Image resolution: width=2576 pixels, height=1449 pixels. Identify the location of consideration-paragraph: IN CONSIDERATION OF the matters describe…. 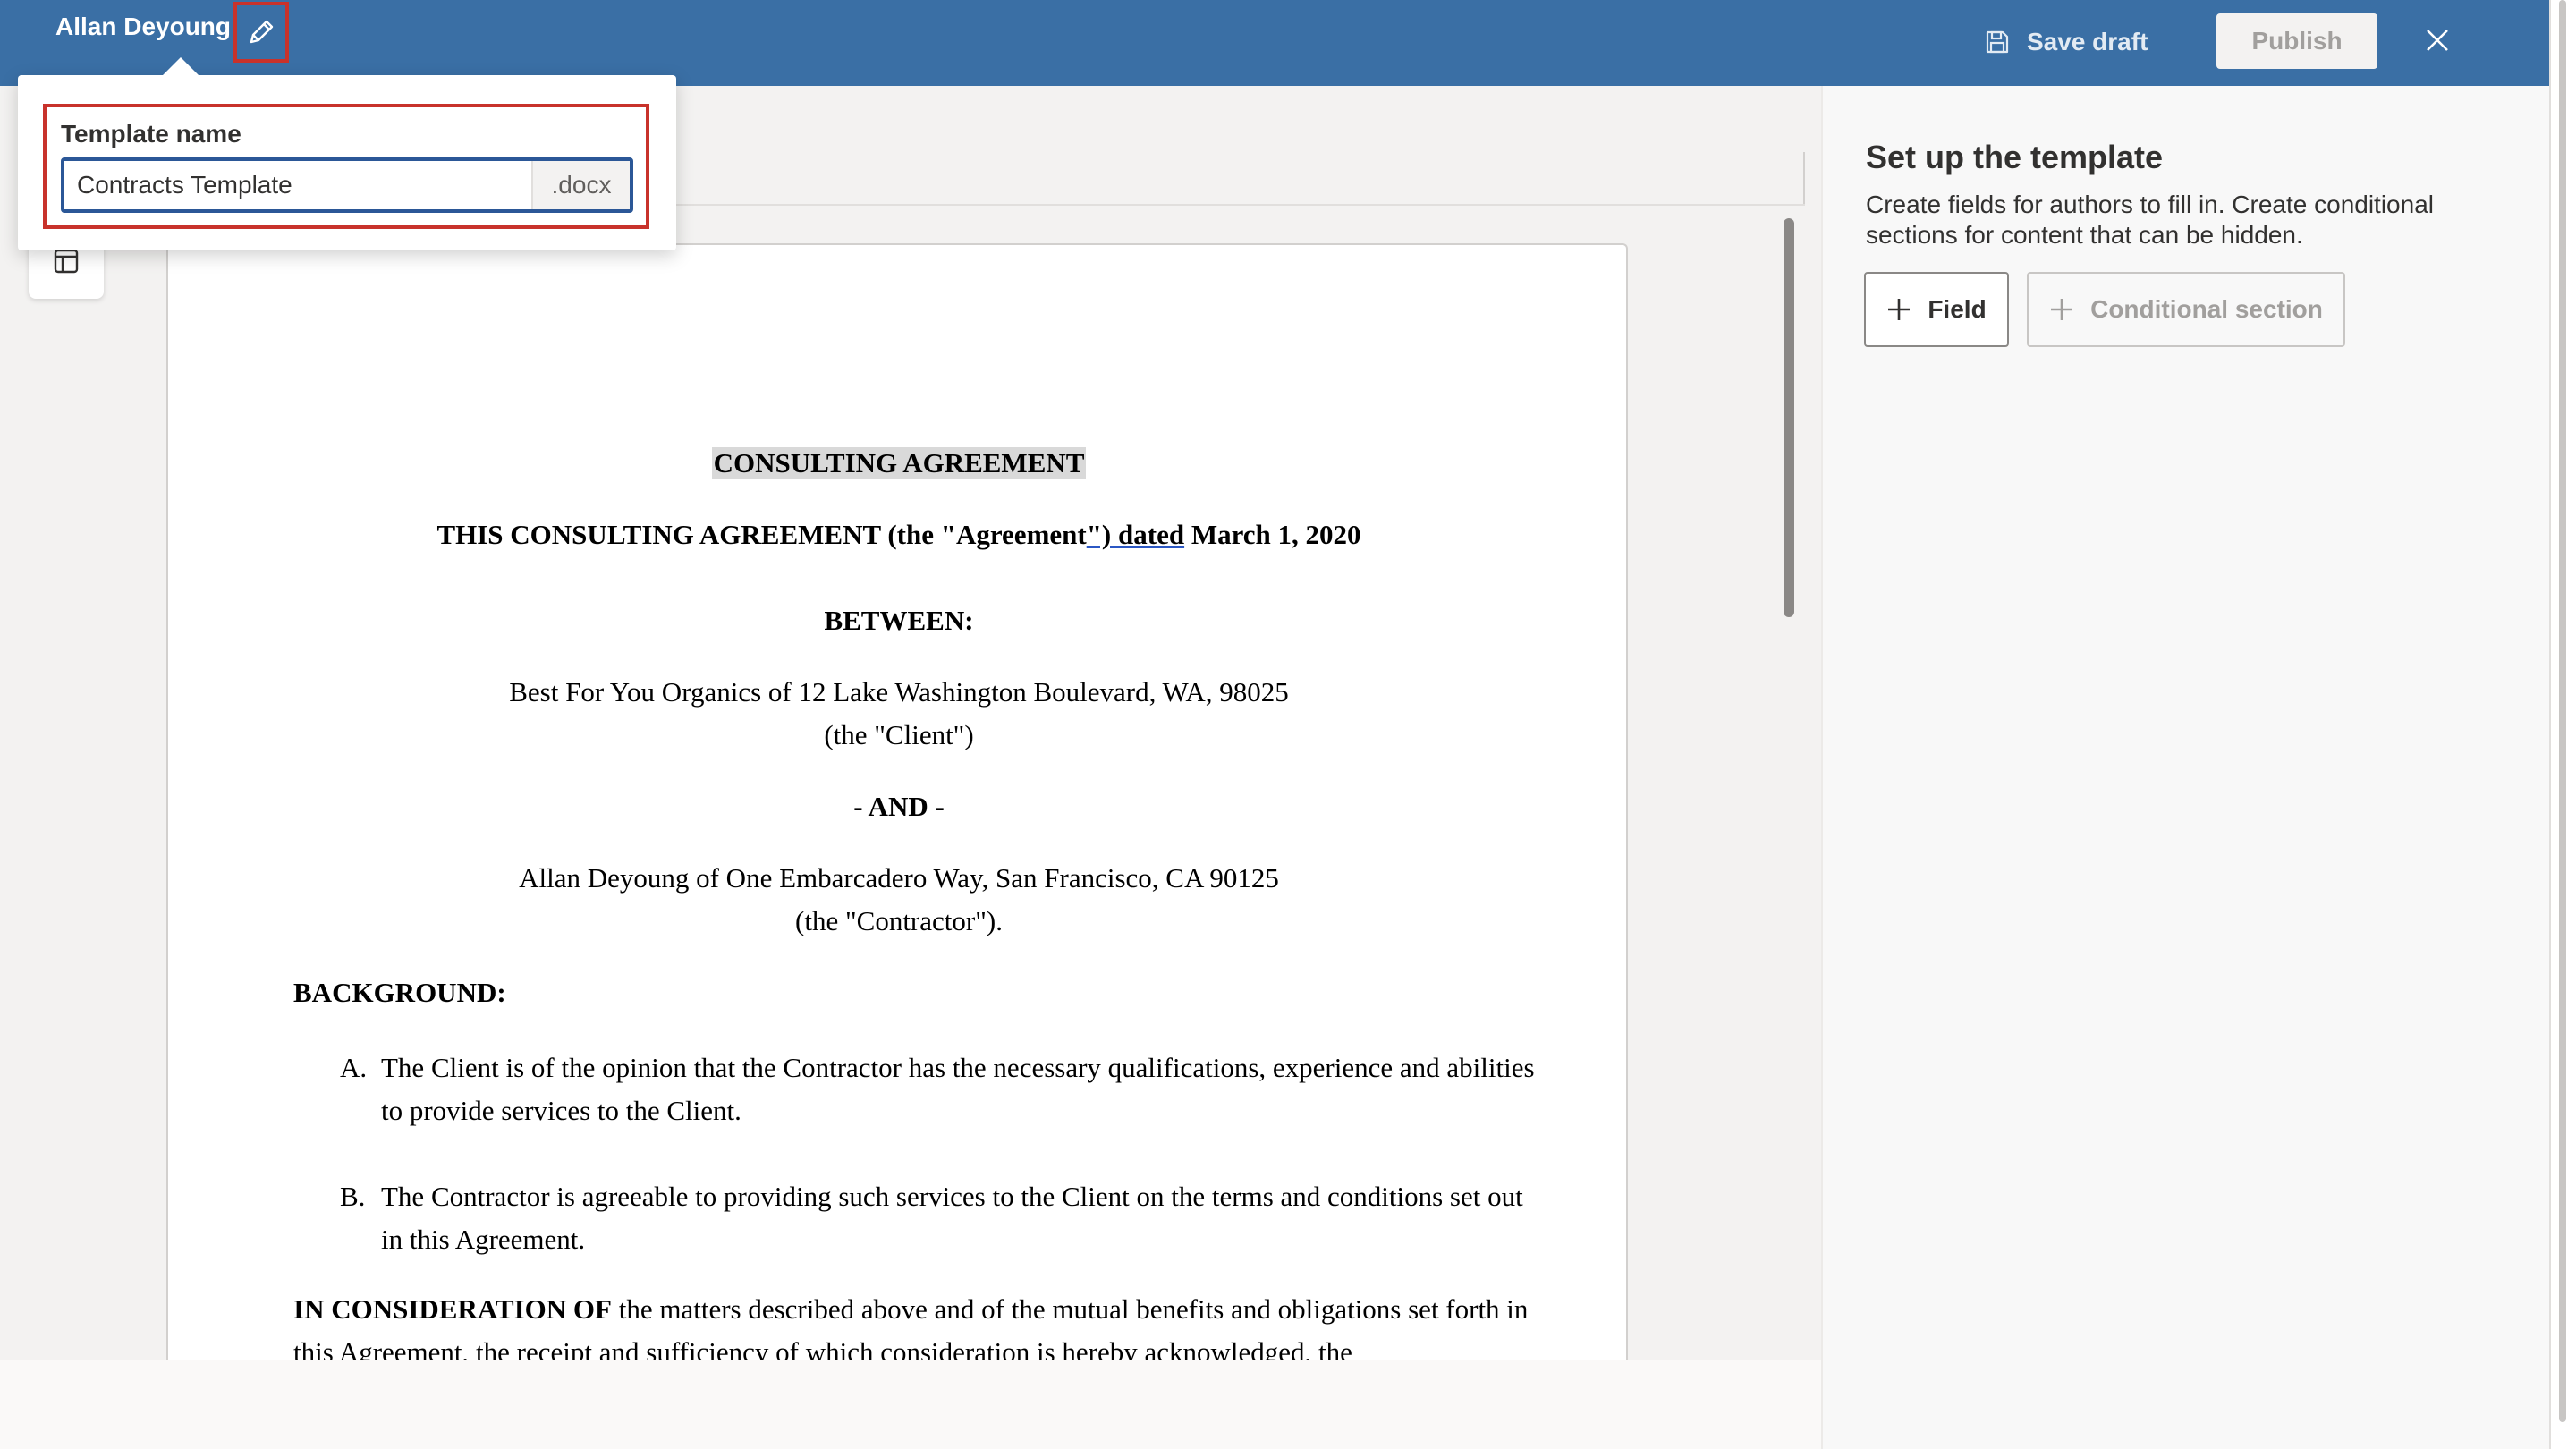
(919, 1324).